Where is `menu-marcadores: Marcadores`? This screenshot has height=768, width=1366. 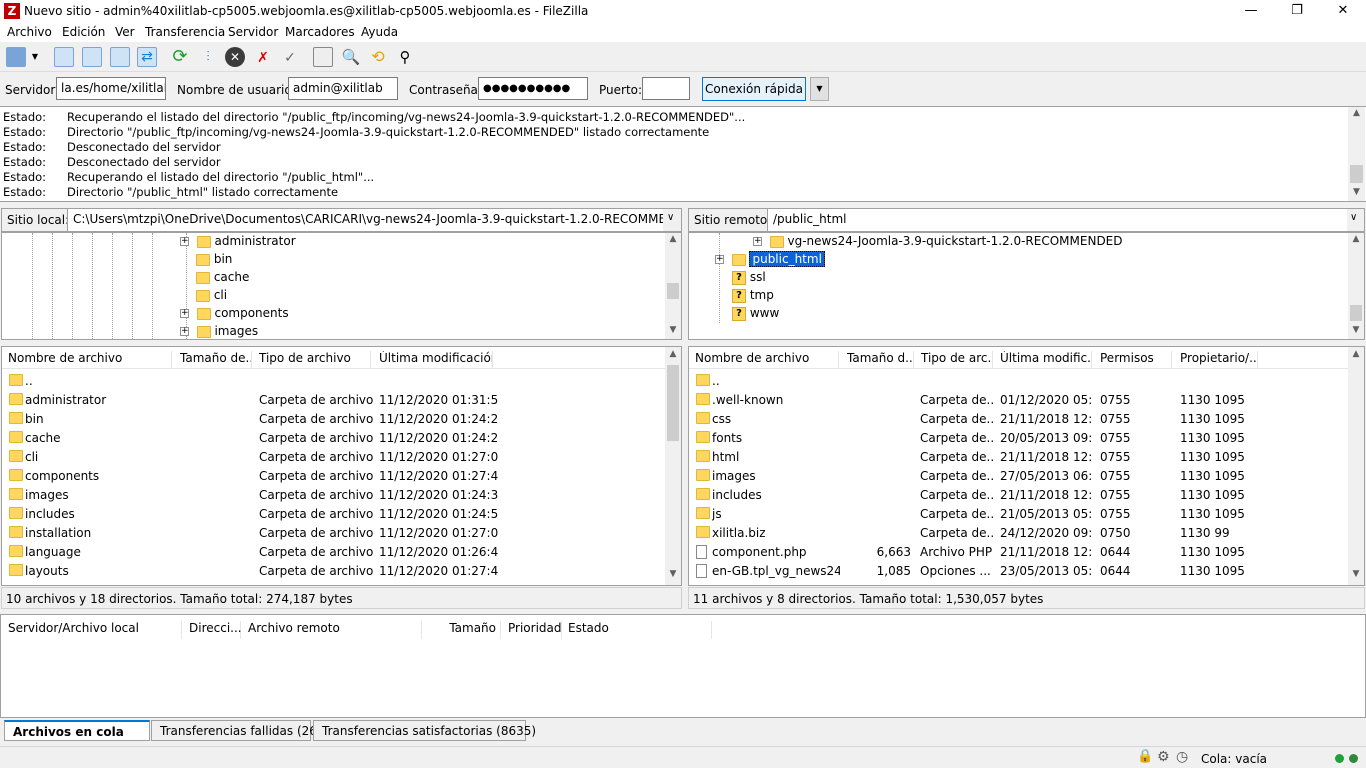
menu-marcadores: Marcadores is located at coordinates (320, 32).